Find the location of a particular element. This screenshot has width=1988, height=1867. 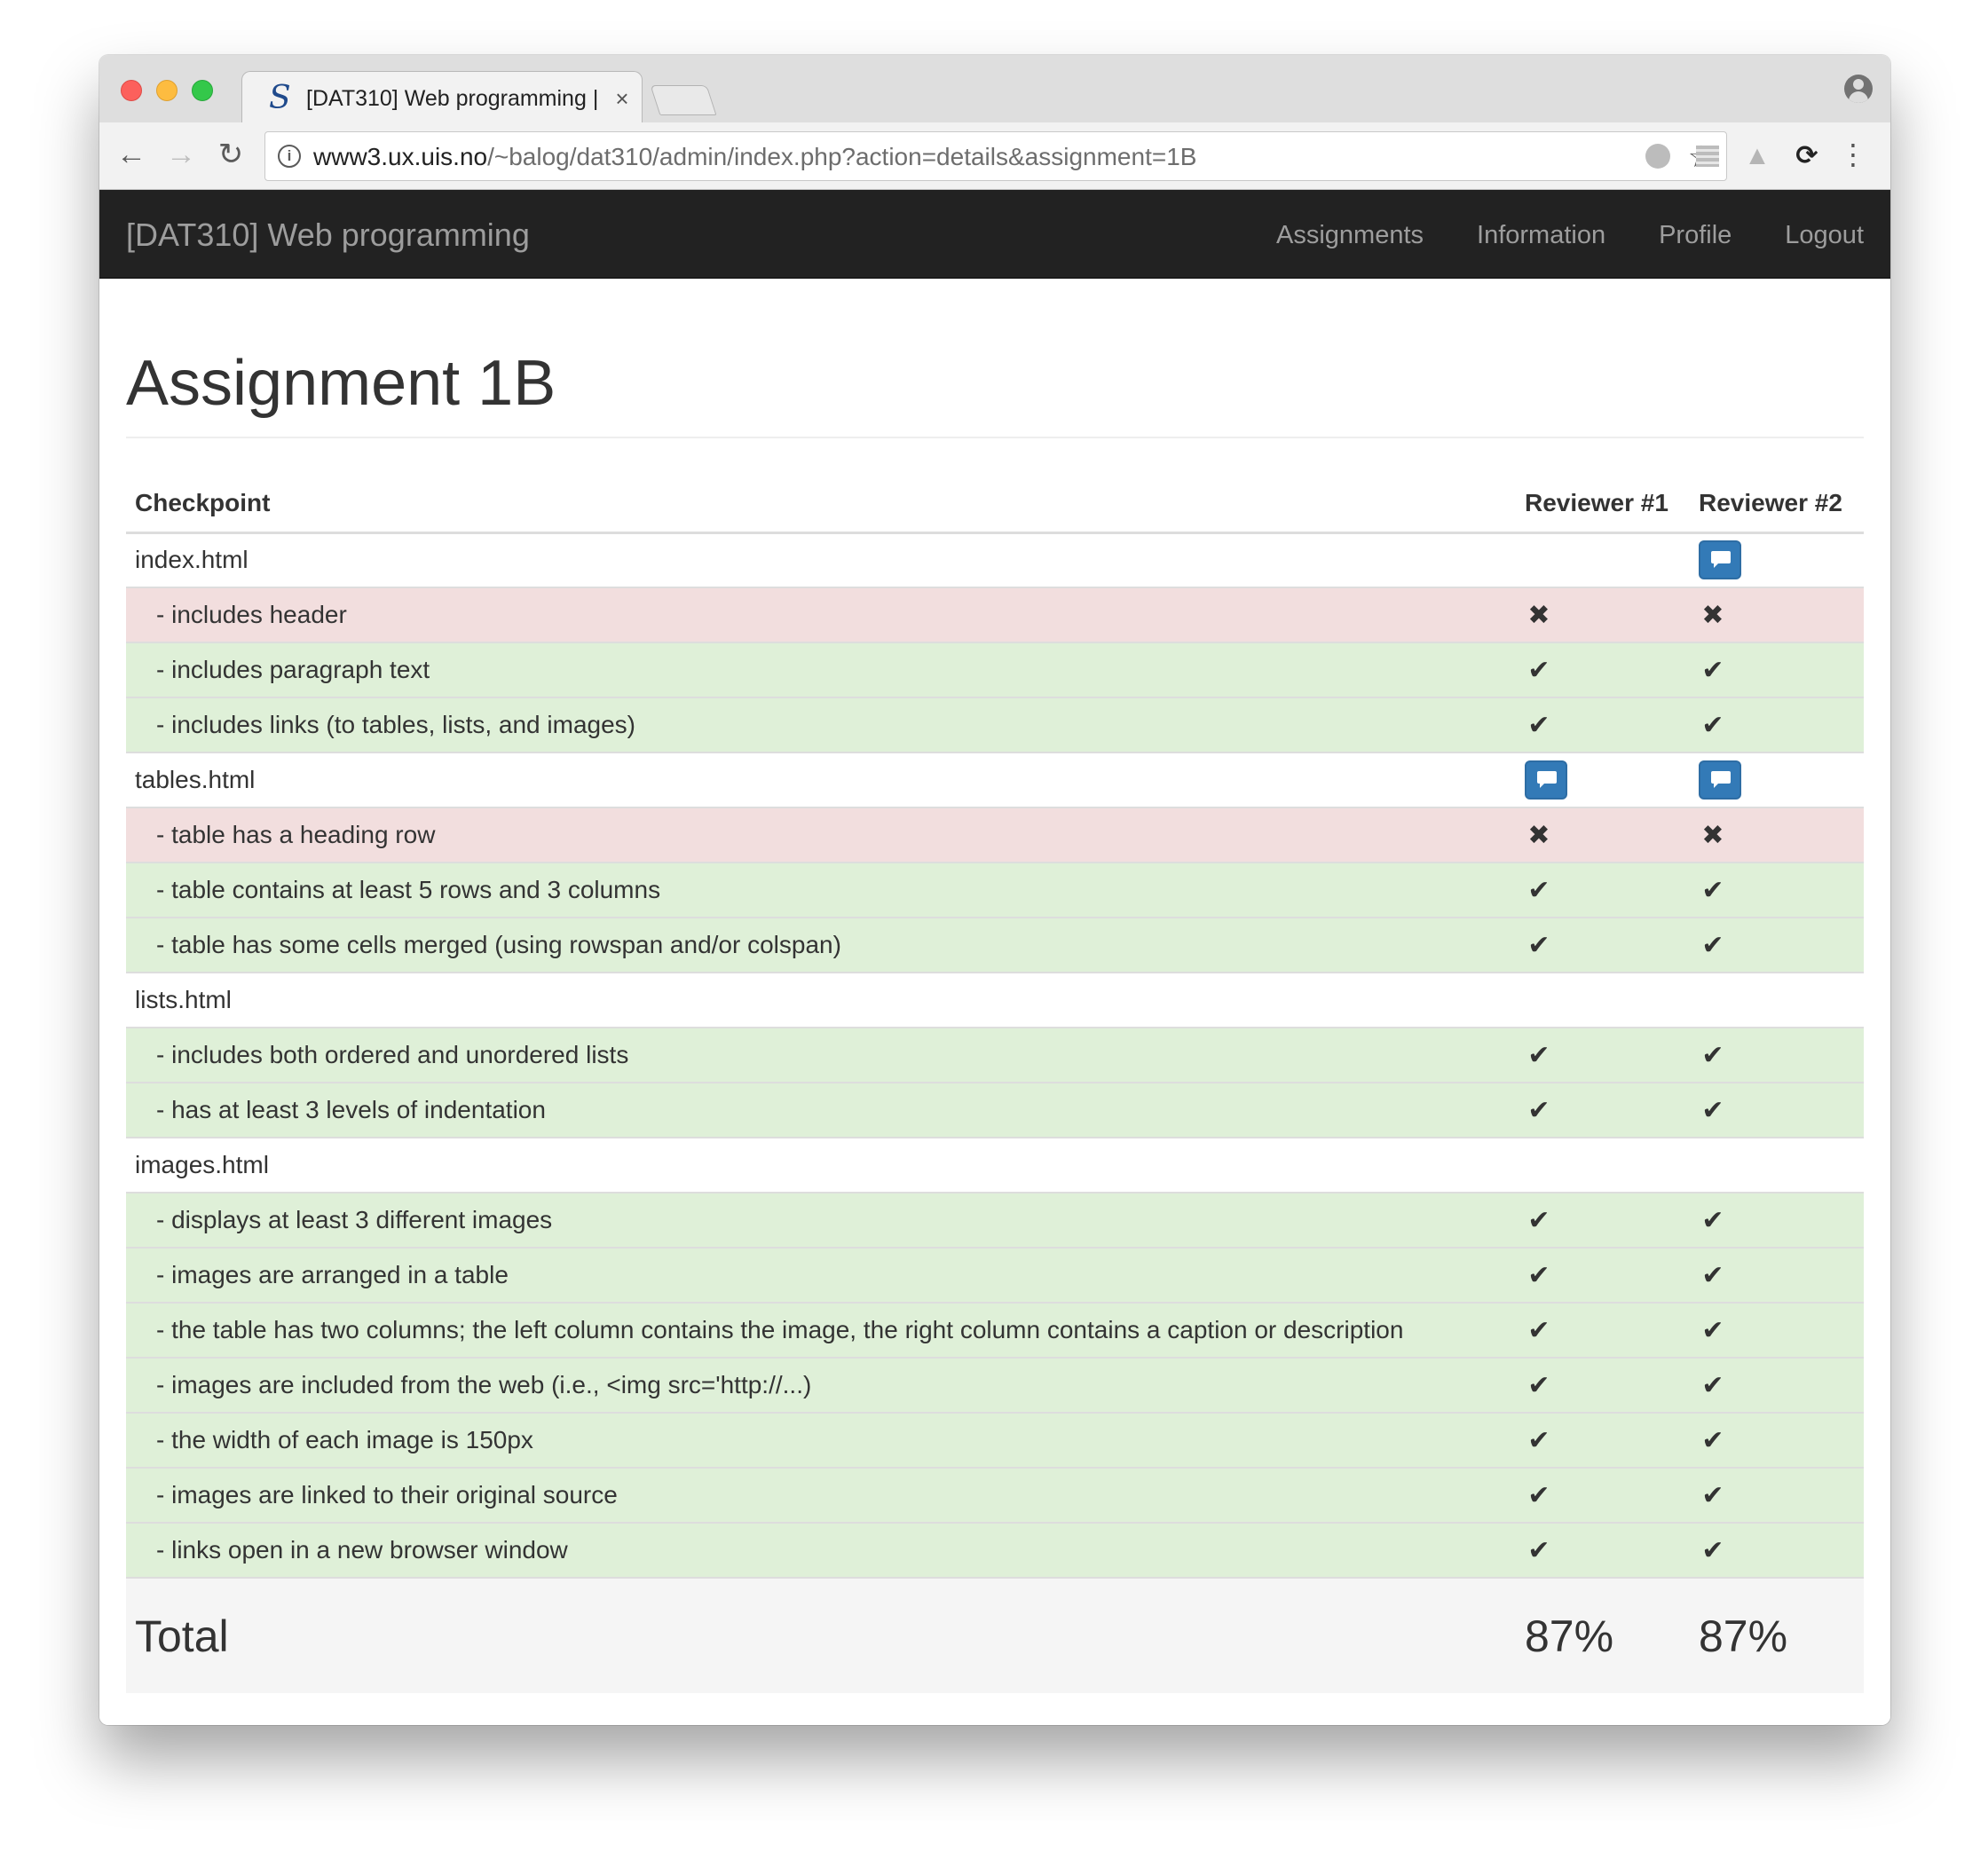

file-row: index.html is located at coordinates (995, 559).